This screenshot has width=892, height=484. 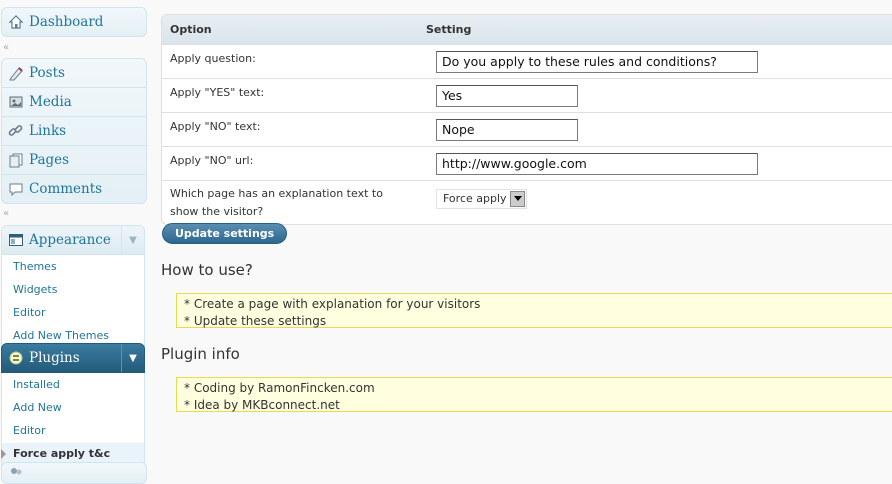 What do you see at coordinates (49, 160) in the screenshot?
I see `menu-label: Pages` at bounding box center [49, 160].